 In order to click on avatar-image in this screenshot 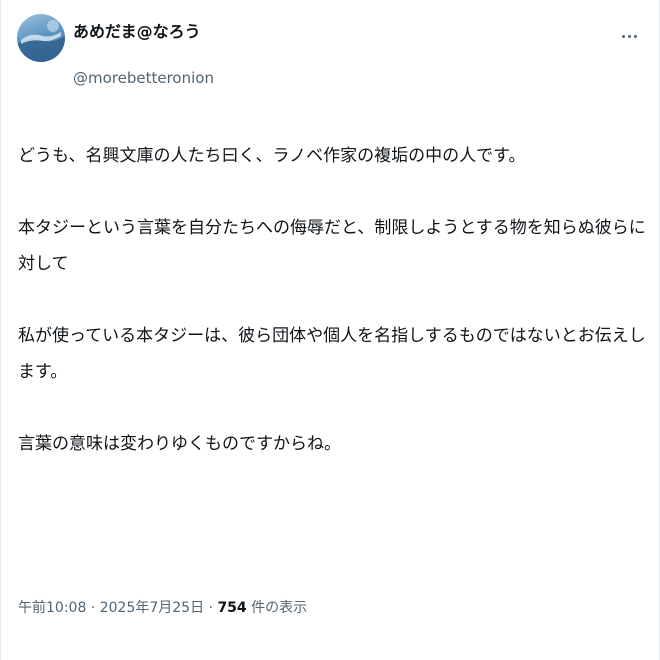, I will do `click(41, 41)`.